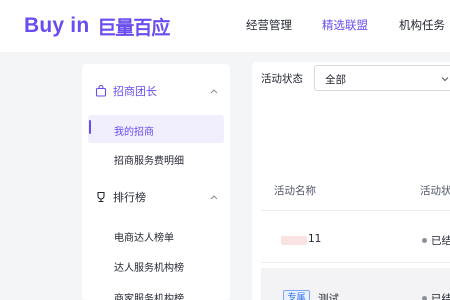  What do you see at coordinates (345, 25) in the screenshot?
I see `nav-item-selected-alliance: 精选联盟` at bounding box center [345, 25].